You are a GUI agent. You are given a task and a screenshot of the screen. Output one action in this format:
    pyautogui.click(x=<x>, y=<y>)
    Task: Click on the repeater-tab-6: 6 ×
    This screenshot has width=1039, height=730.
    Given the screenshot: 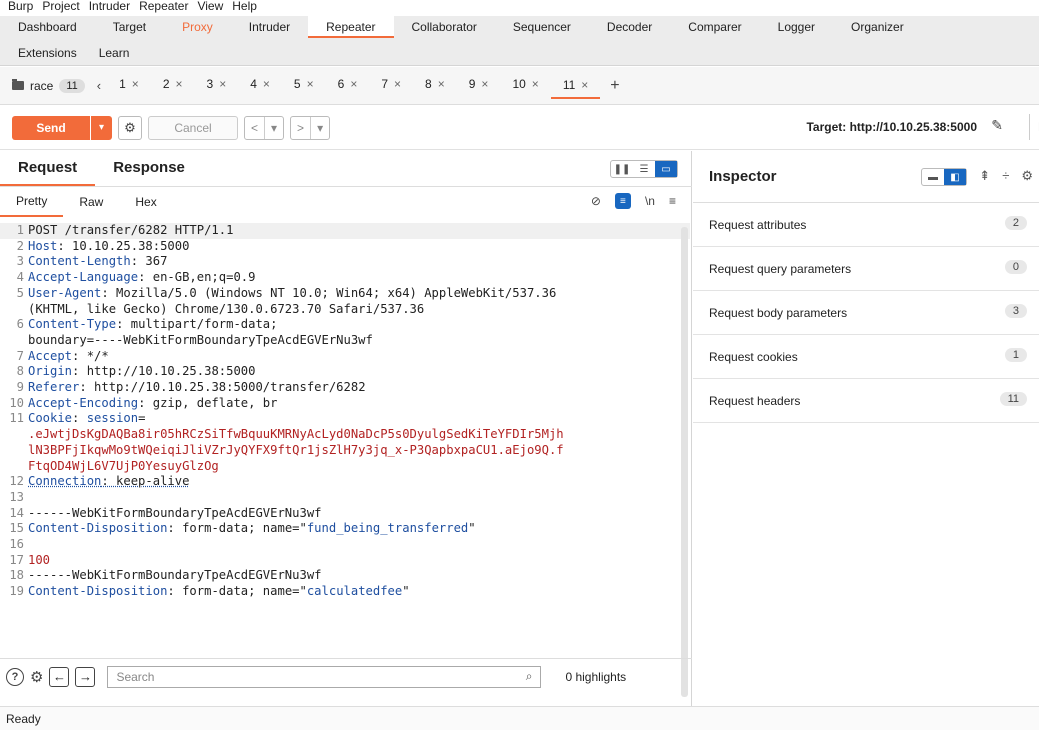 What is the action you would take?
    pyautogui.click(x=348, y=84)
    